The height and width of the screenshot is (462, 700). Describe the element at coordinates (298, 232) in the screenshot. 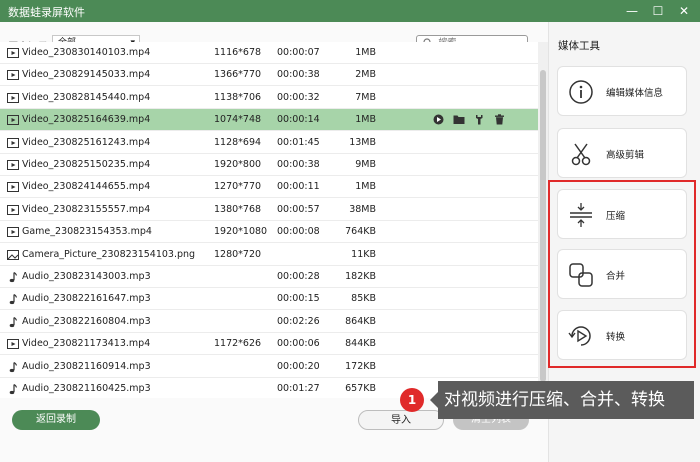

I see `file-duration: 00:00:08` at that location.